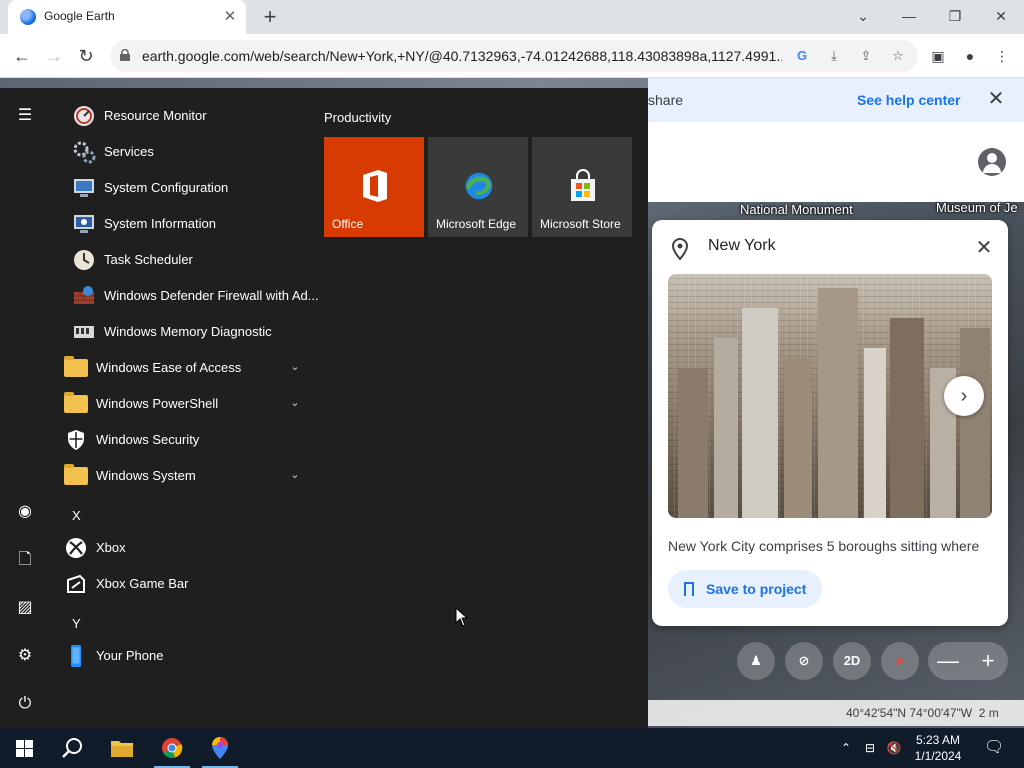  Describe the element at coordinates (181, 188) in the screenshot. I see `app-system-configuration: System Configuration` at that location.